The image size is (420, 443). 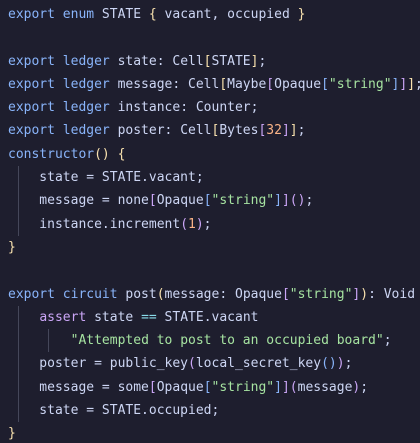 I want to click on code-token: state = STATE.vacant;, so click(x=106, y=178).